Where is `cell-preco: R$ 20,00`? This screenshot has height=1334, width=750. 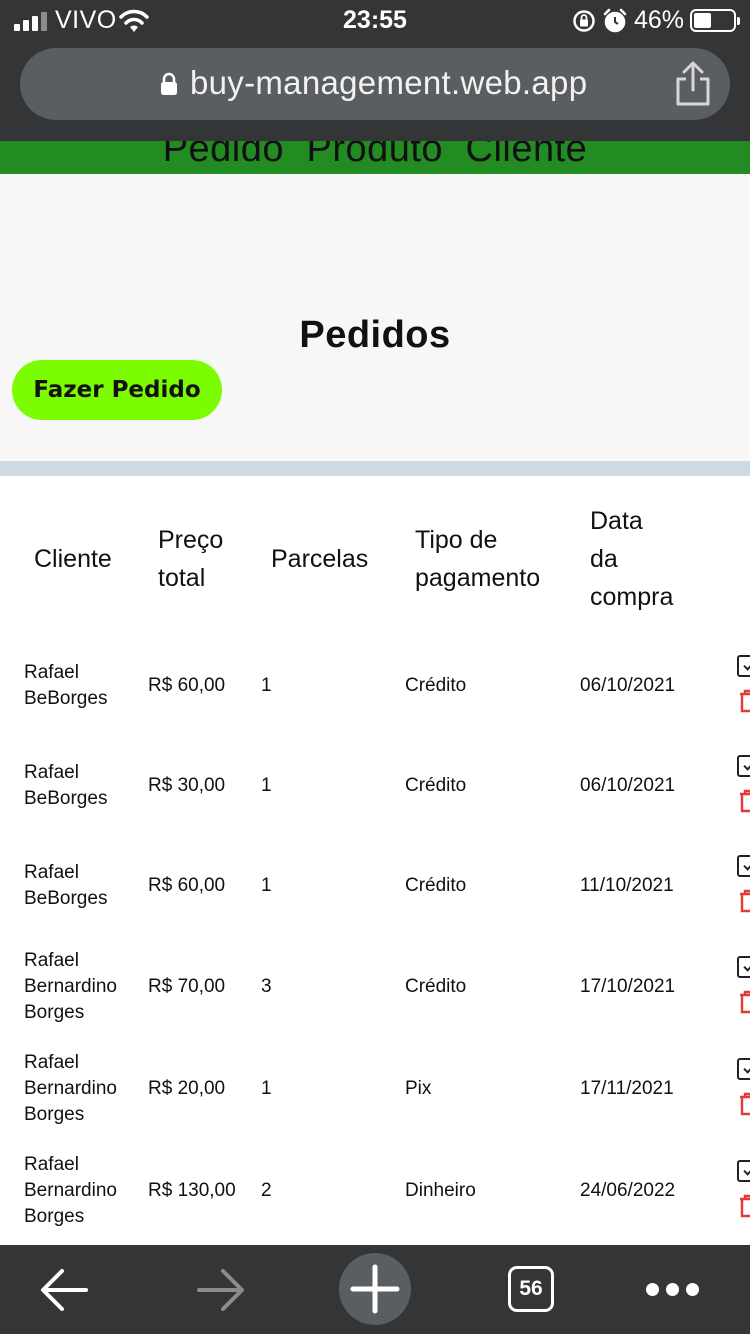 cell-preco: R$ 20,00 is located at coordinates (187, 1088).